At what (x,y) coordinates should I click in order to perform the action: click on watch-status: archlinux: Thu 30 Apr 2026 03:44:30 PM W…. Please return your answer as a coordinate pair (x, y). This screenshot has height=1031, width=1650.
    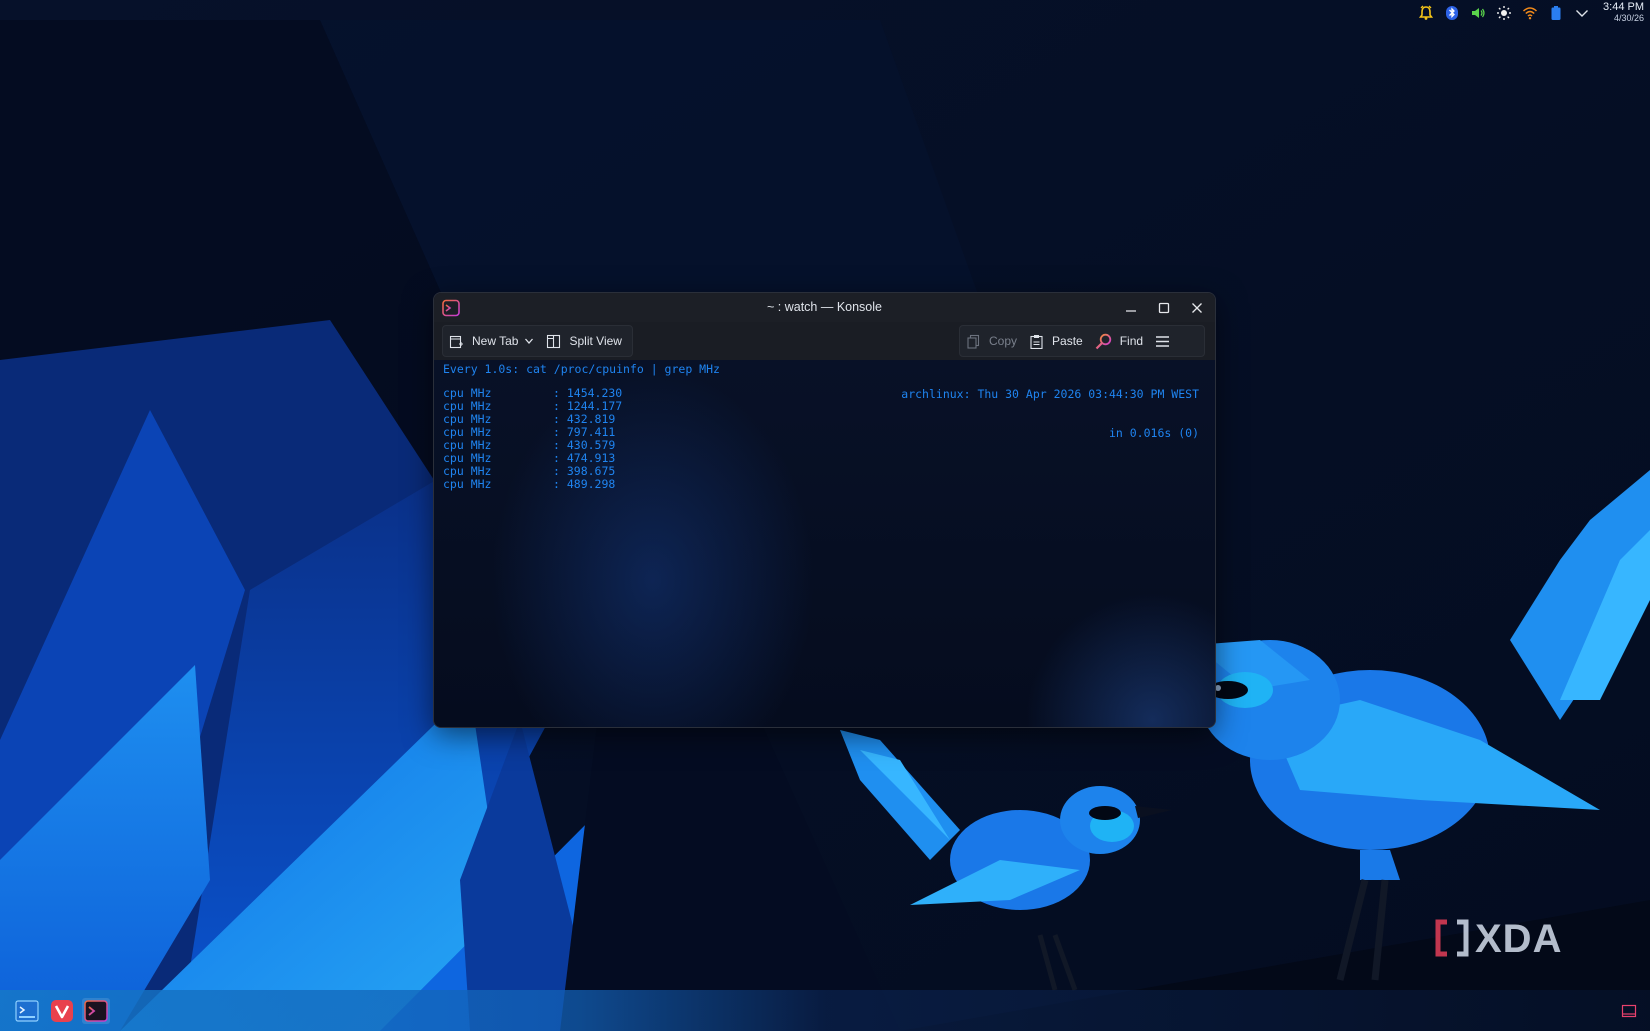
    Looking at the image, I should click on (1050, 414).